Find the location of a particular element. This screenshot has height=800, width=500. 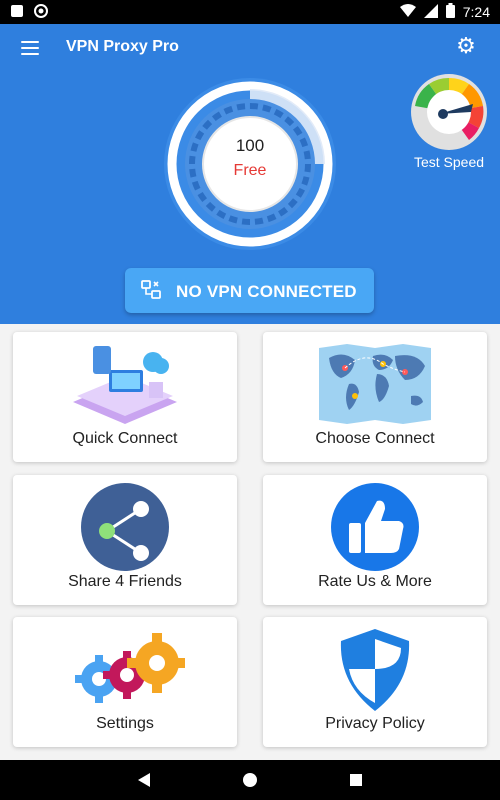

thumbs-up-icon is located at coordinates (375, 527).